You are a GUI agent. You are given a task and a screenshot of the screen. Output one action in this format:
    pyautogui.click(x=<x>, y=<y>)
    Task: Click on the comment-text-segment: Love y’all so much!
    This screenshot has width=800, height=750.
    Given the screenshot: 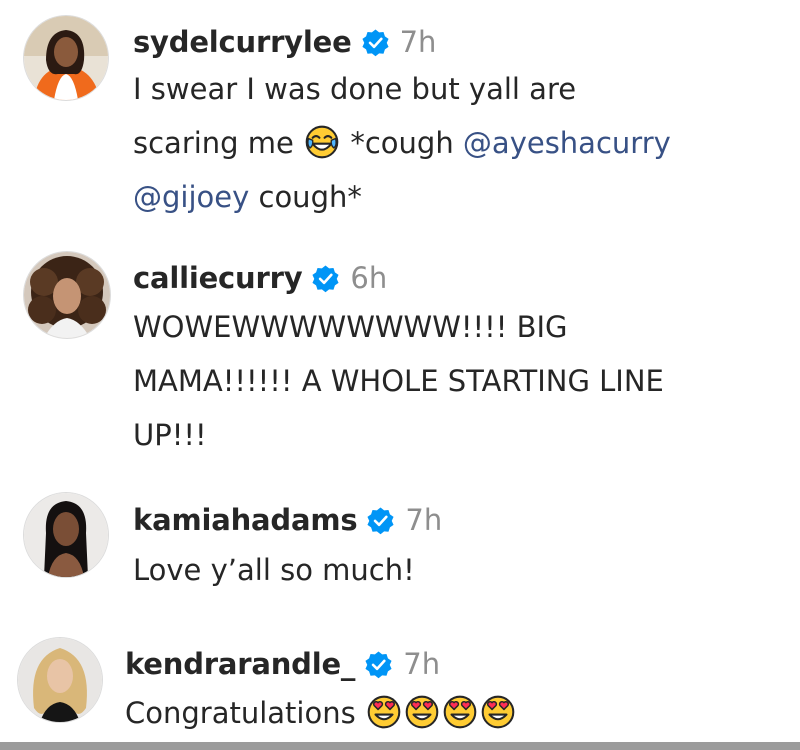 What is the action you would take?
    pyautogui.click(x=274, y=570)
    